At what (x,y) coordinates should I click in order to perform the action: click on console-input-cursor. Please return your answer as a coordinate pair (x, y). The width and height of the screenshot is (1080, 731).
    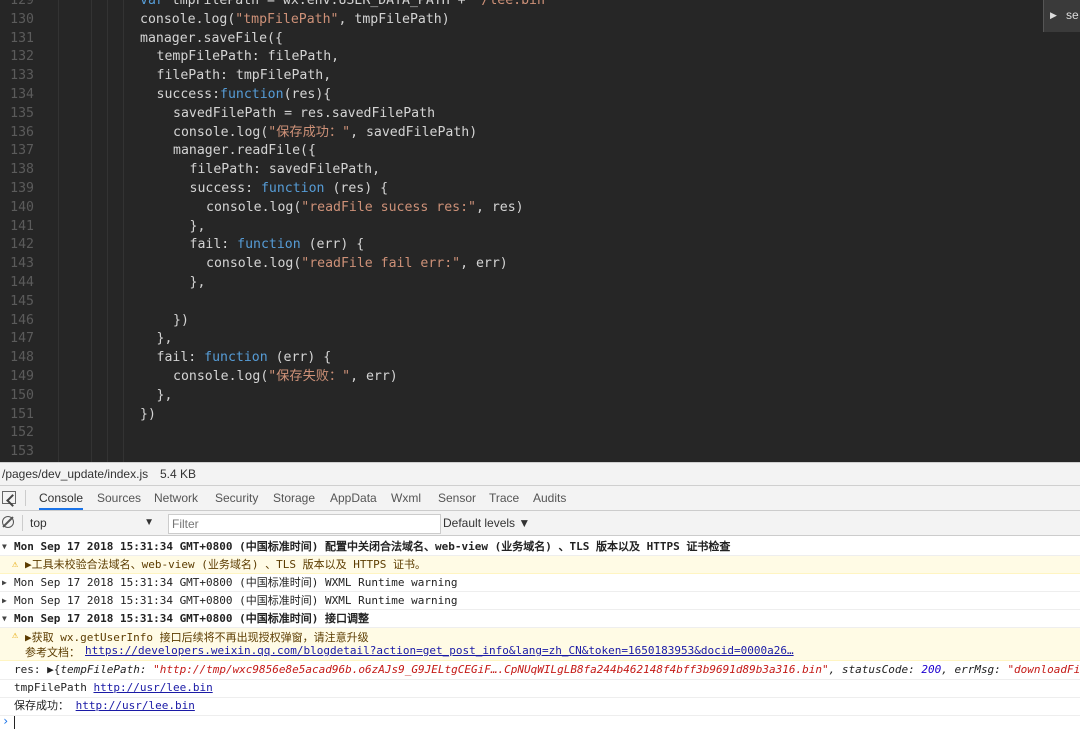
    Looking at the image, I should click on (14, 722).